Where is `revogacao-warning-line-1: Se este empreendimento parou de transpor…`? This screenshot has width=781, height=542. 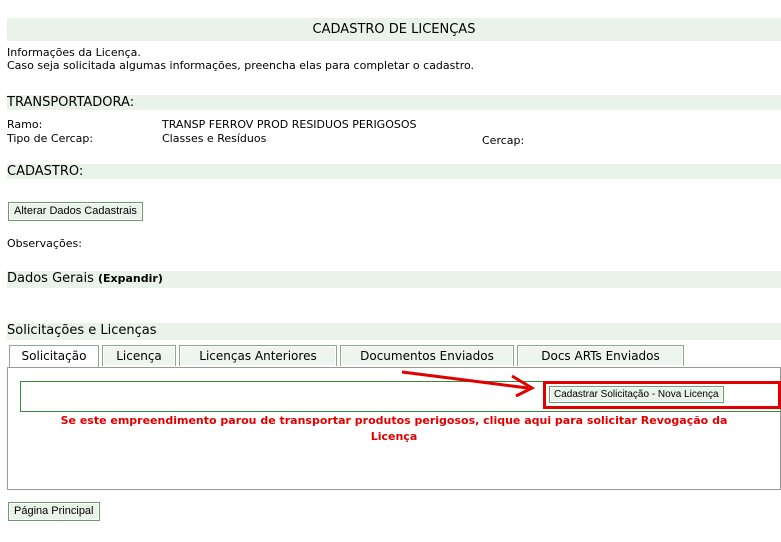 revogacao-warning-line-1: Se este empreendimento parou de transpor… is located at coordinates (394, 420).